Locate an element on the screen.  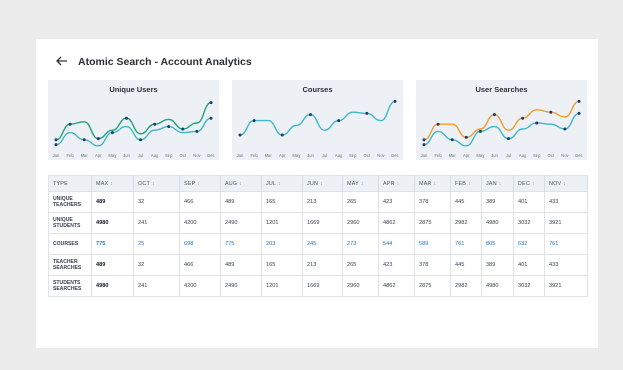
column-header-oct: OCT ↕ is located at coordinates (156, 183).